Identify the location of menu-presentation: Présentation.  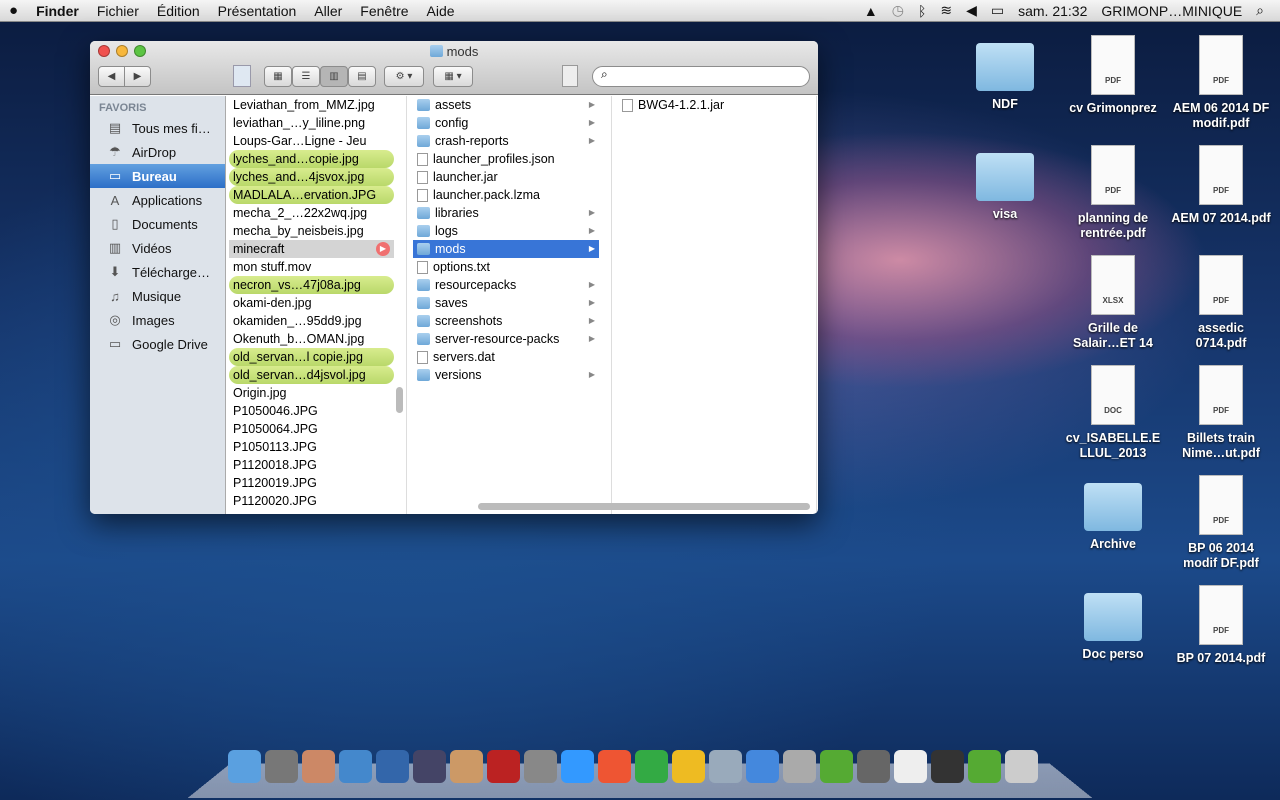
(257, 11).